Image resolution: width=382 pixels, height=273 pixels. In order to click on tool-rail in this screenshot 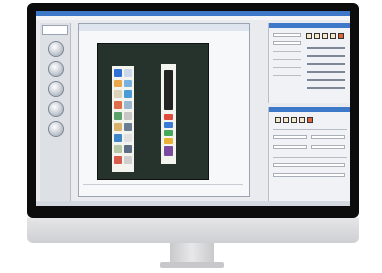, I will do `click(55, 113)`.